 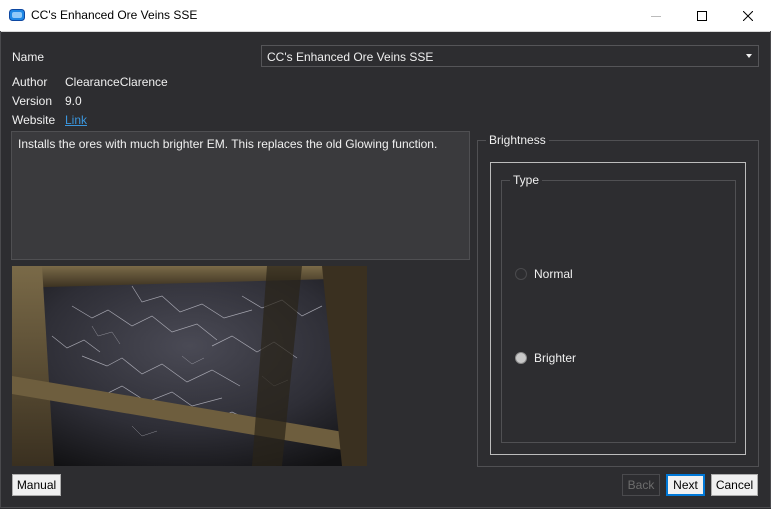 I want to click on name-dropdown-value: CC's Enhanced Ore Veins SSE, so click(x=350, y=57).